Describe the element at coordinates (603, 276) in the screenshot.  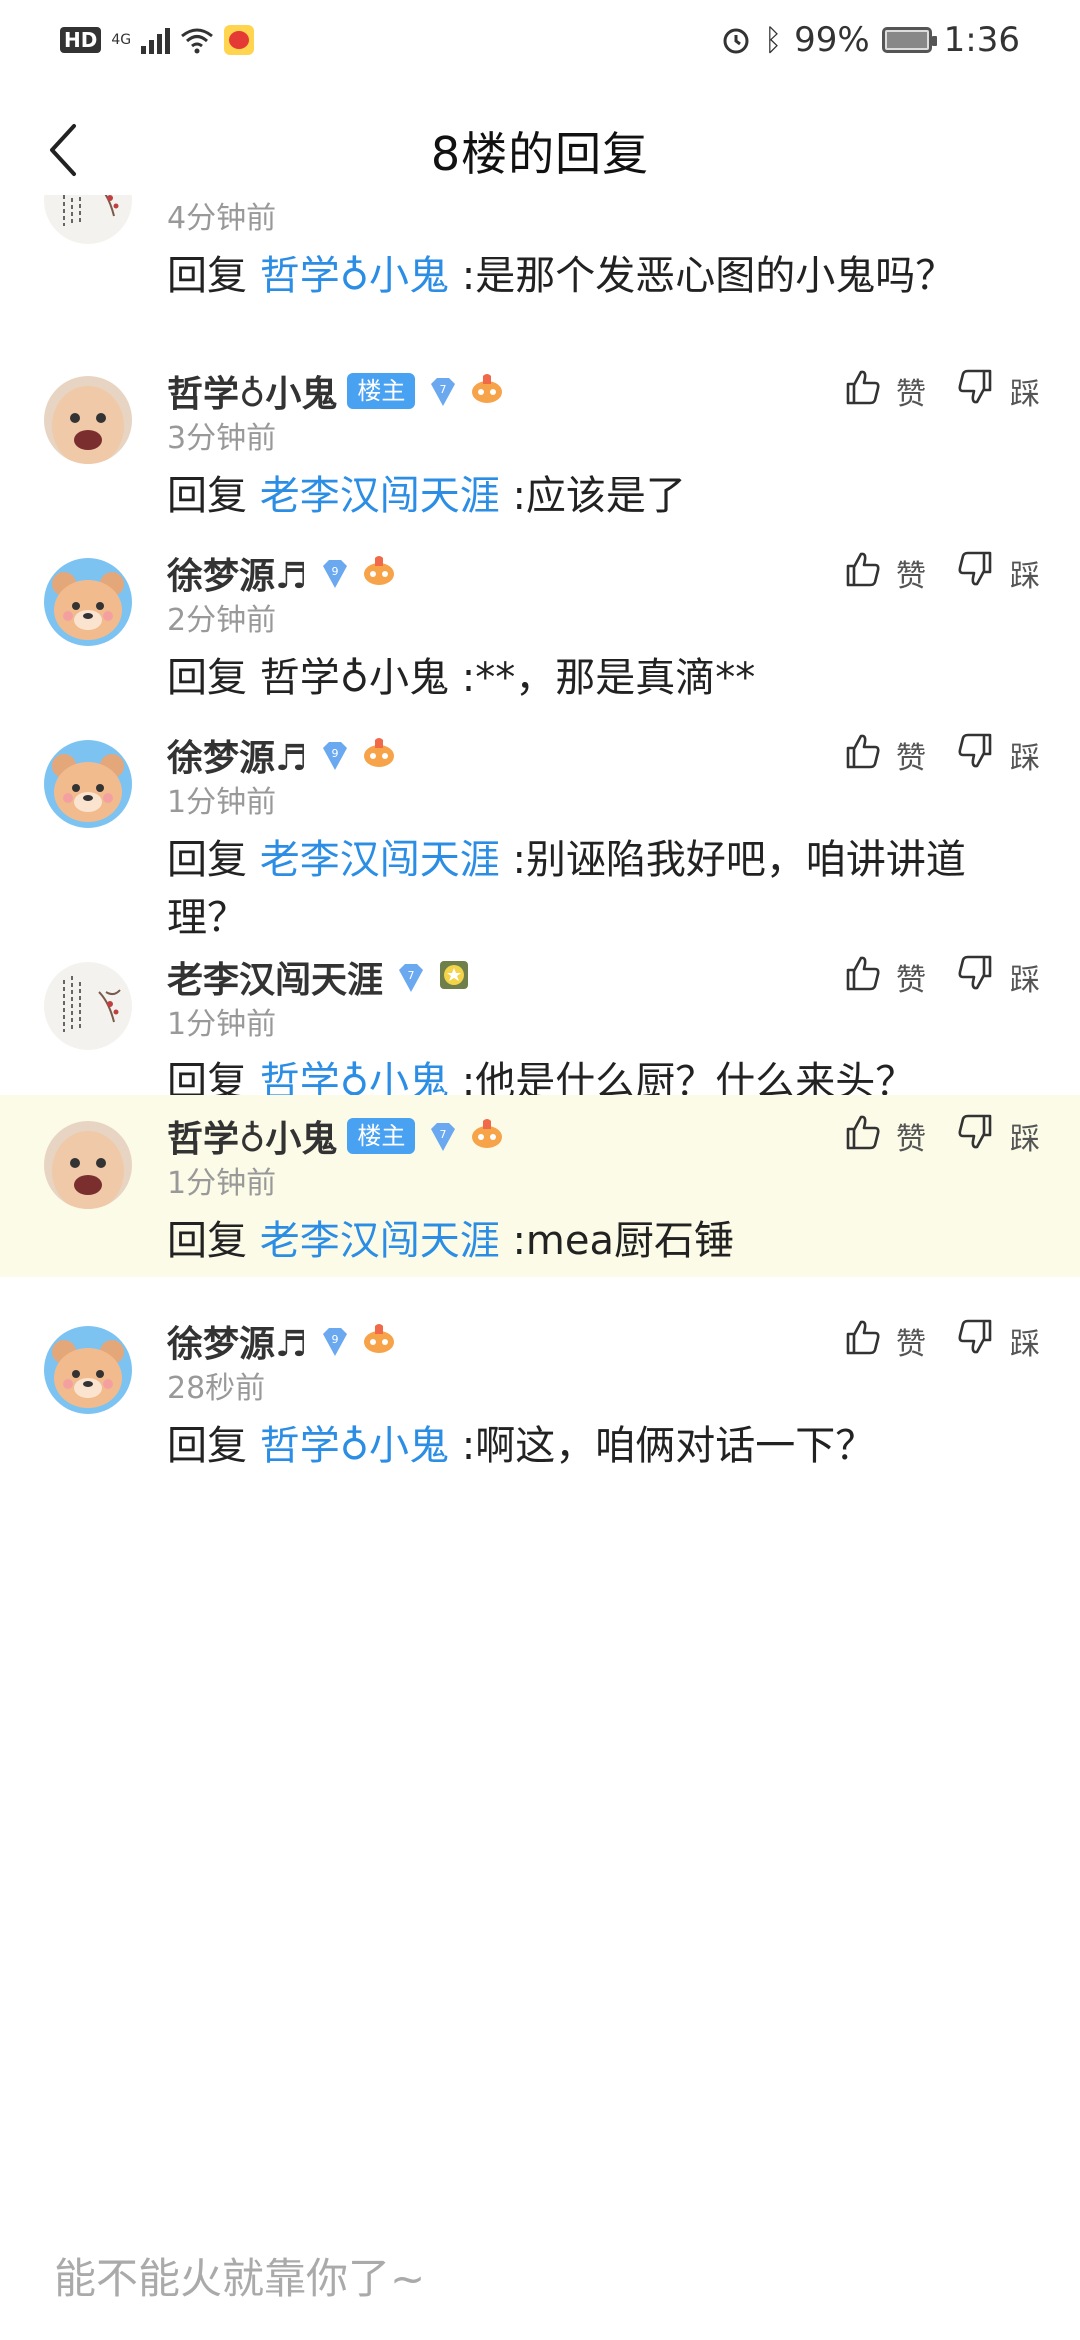
I see `reply-text: 回复 哲学♁小鬼 :是那个发恶心图的小鬼吗？` at that location.